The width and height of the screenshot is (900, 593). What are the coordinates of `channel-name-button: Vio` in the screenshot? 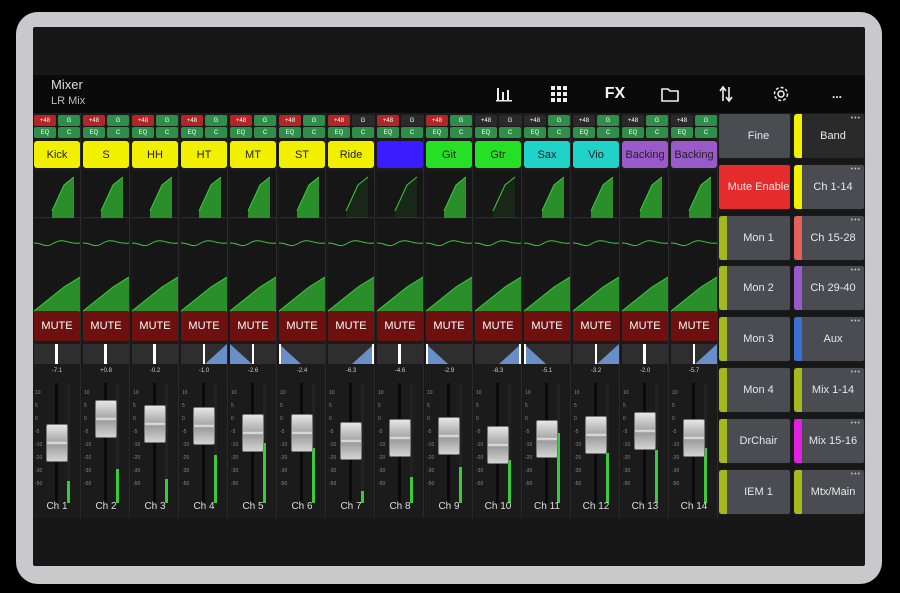 It's located at (596, 154).